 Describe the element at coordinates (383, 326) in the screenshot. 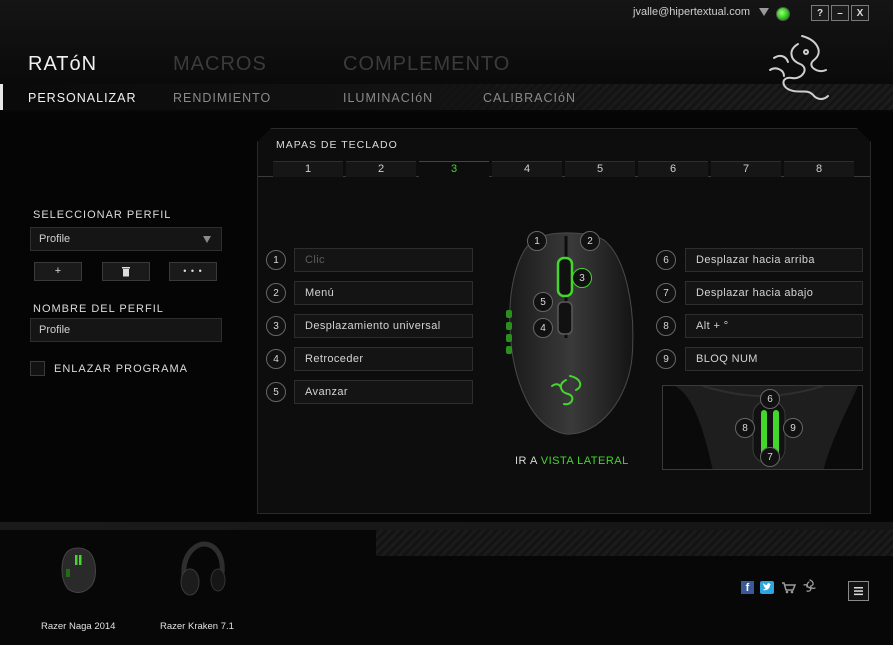

I see `mapping-button-3: Desplazamiento universal` at that location.